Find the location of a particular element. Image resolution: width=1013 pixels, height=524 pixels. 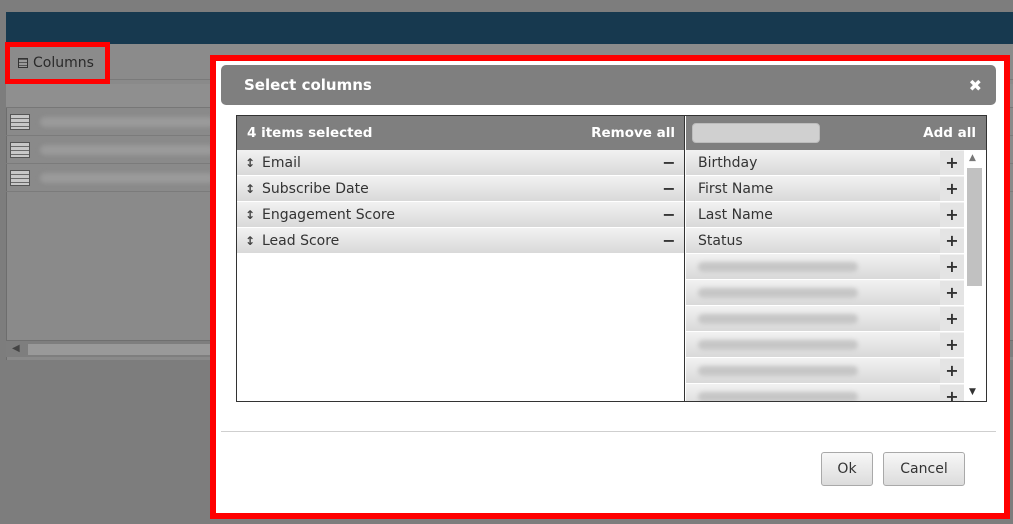

item-label: First Name is located at coordinates (736, 188).